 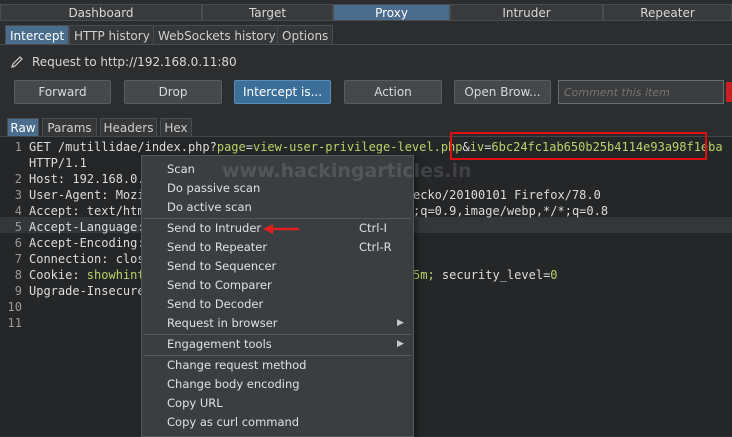 What do you see at coordinates (641, 92) in the screenshot?
I see `comment-input` at bounding box center [641, 92].